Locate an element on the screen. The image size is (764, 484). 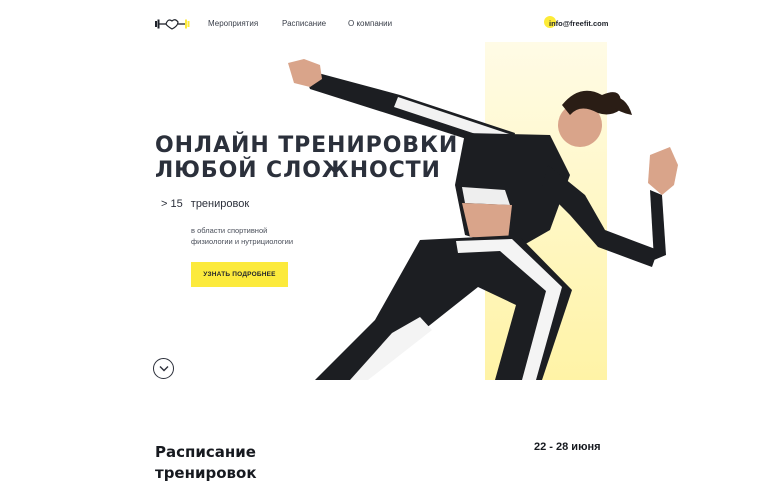
hero-title: ОНЛАЙН ТРЕНИРОВКИ ЛЮБОЙ СЛОЖНОСТИ is located at coordinates (306, 158).